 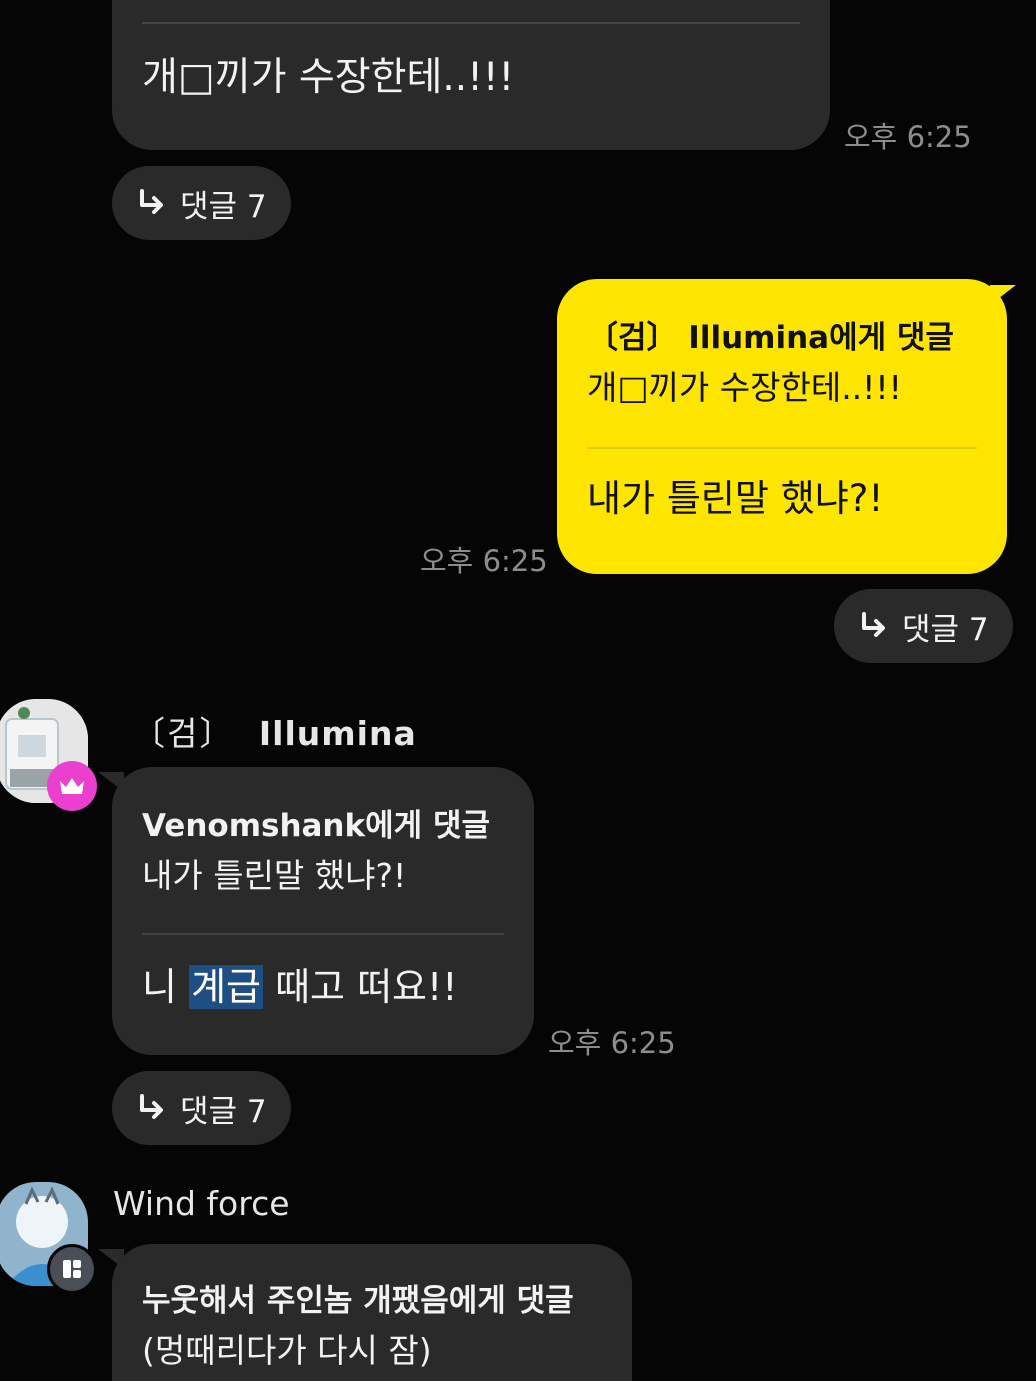 What do you see at coordinates (274, 875) in the screenshot?
I see `quoted-text: 내가 틀린말 했냐?!` at bounding box center [274, 875].